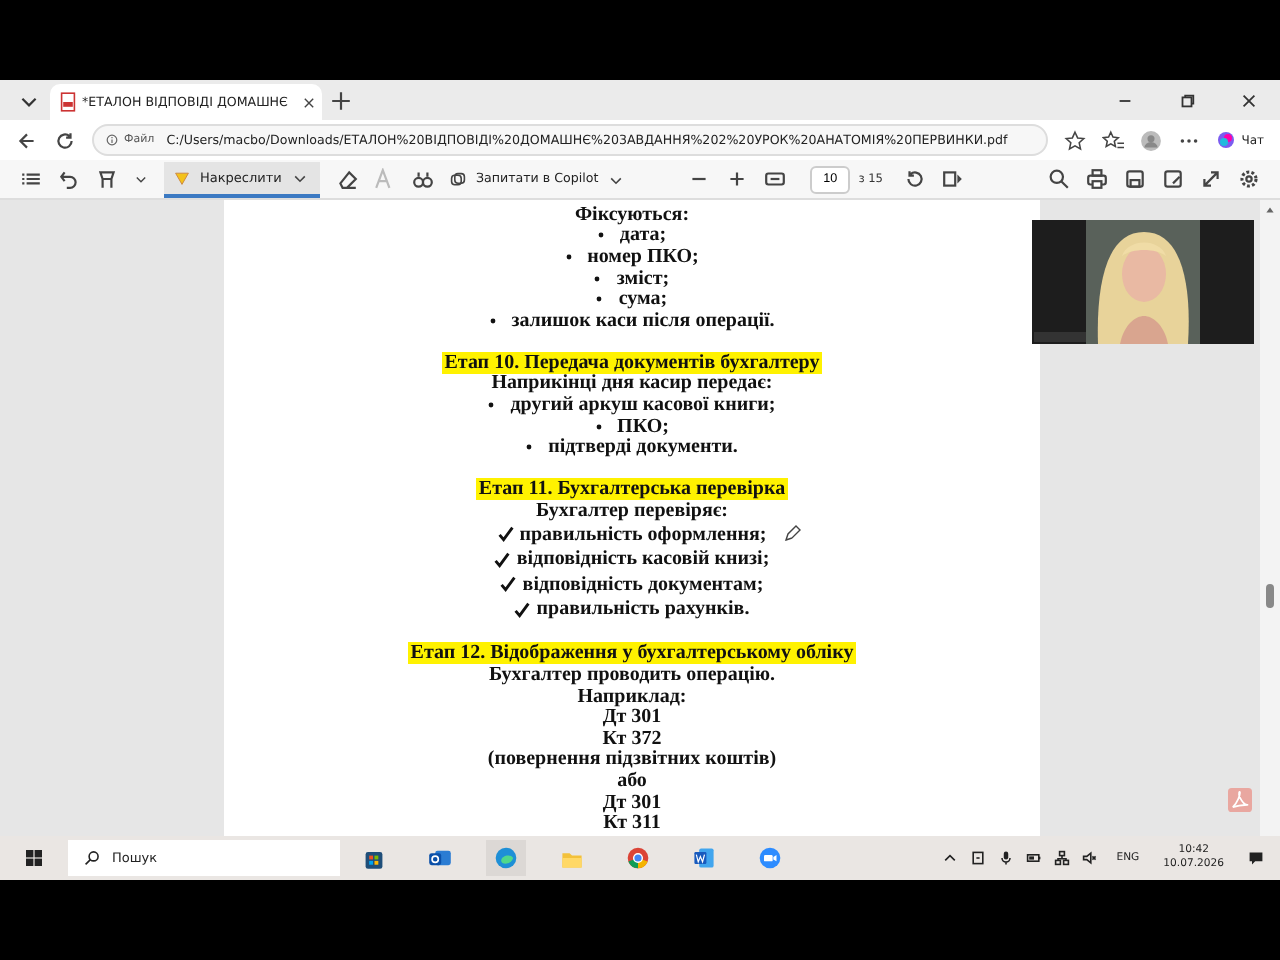 The image size is (1280, 960). Describe the element at coordinates (978, 858) in the screenshot. I see `device-icon` at that location.